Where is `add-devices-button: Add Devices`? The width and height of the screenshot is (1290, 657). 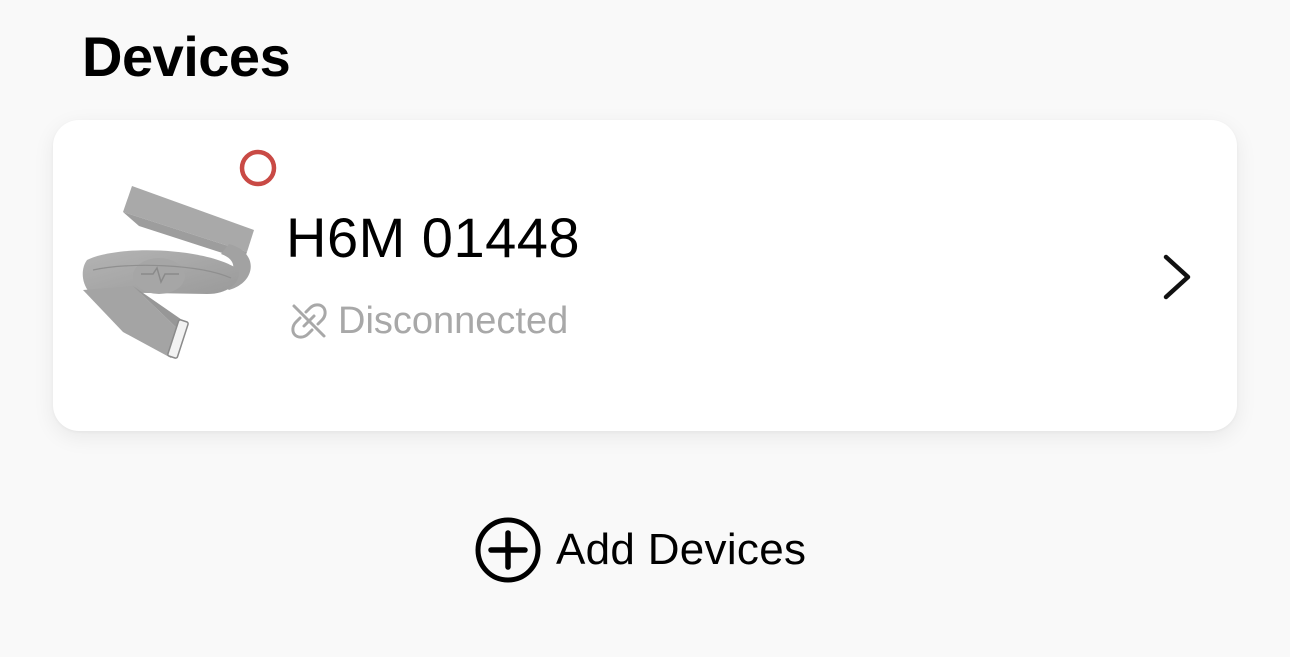 add-devices-button: Add Devices is located at coordinates (640, 550).